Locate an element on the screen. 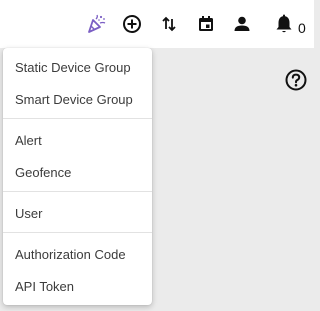 This screenshot has width=320, height=311. menu-item-api-token: API Token is located at coordinates (77, 287).